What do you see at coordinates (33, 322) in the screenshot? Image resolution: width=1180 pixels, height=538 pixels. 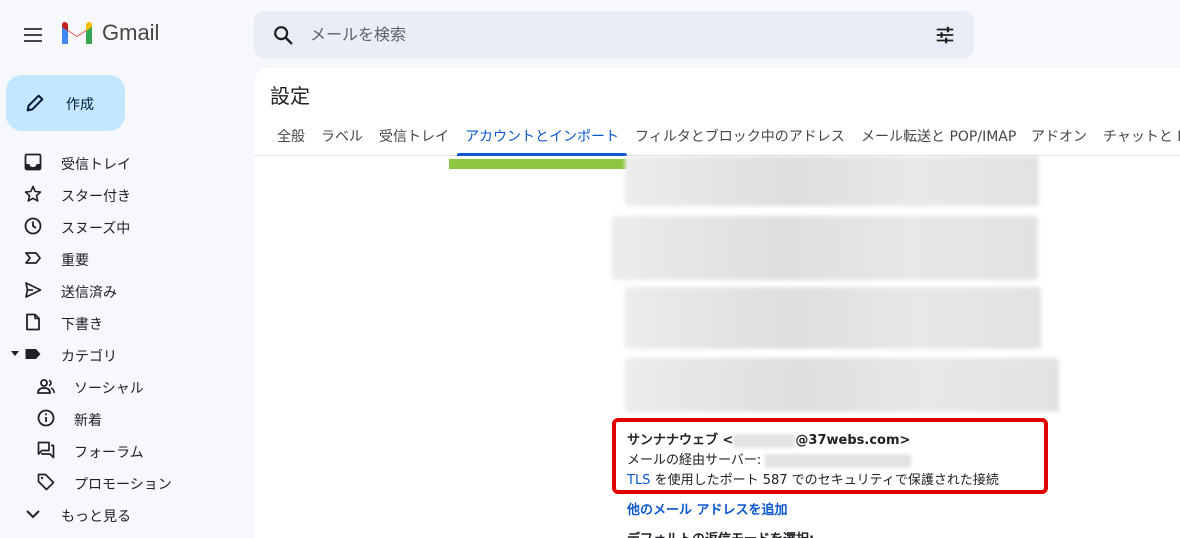 I see `draft-icon` at bounding box center [33, 322].